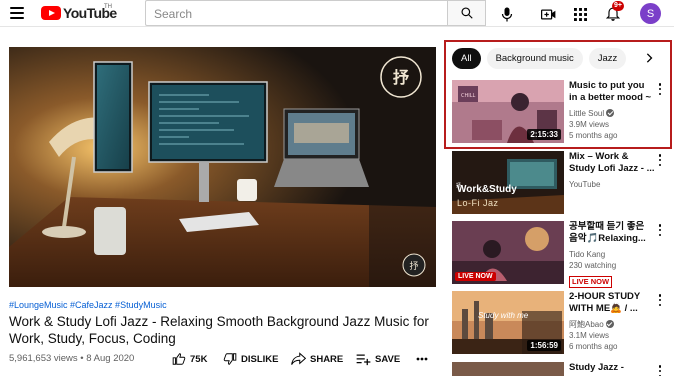 The height and width of the screenshot is (376, 674). Describe the element at coordinates (612, 184) in the screenshot. I see `recommendation-channel: YouTube` at that location.